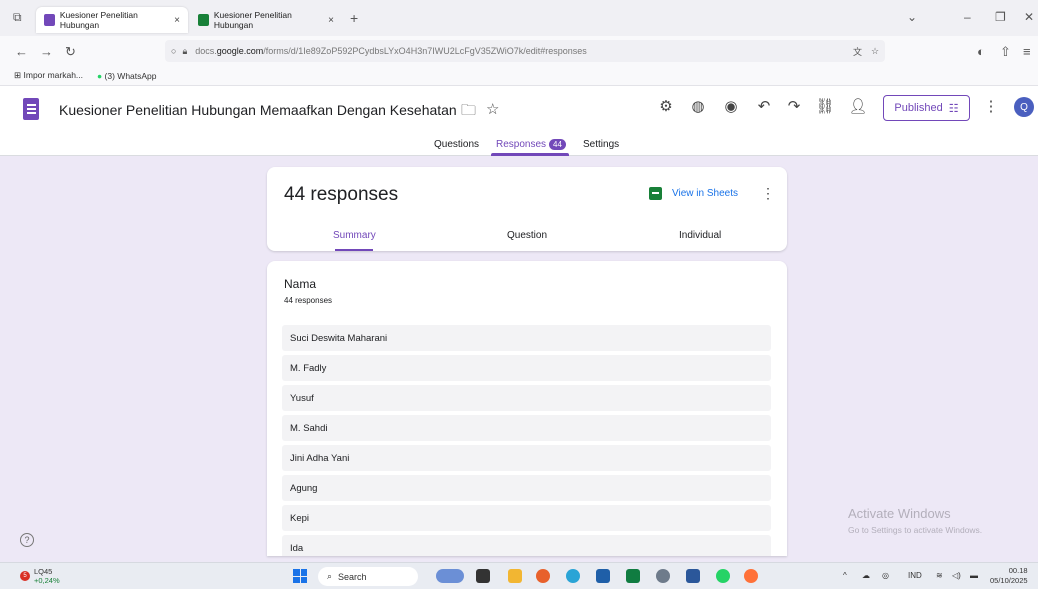 The image size is (1038, 589). What do you see at coordinates (174, 51) in the screenshot?
I see `shield-icon: ○` at bounding box center [174, 51].